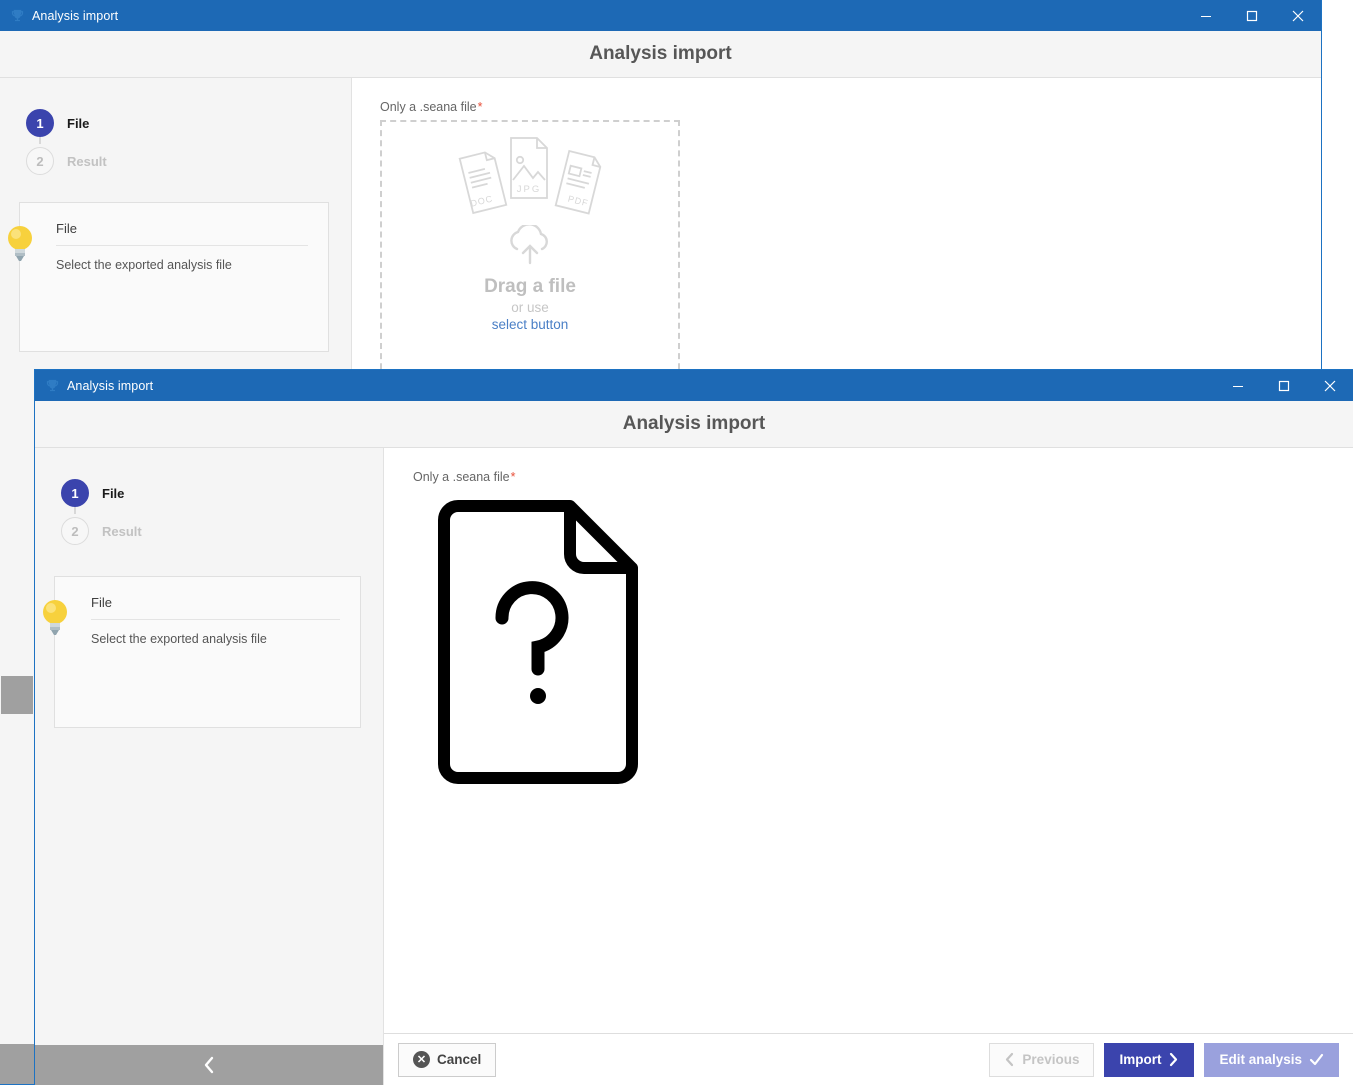 This screenshot has height=1085, width=1353. I want to click on dropzone-drag-text: Drag a file, so click(530, 286).